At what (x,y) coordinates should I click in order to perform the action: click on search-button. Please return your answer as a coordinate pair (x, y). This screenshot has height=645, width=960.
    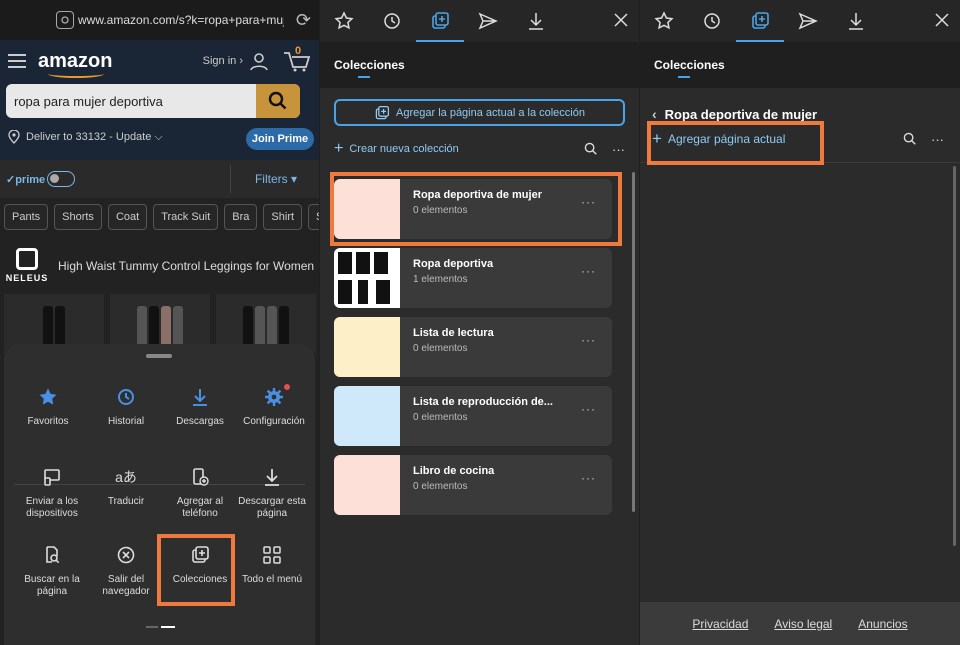
    Looking at the image, I should click on (278, 101).